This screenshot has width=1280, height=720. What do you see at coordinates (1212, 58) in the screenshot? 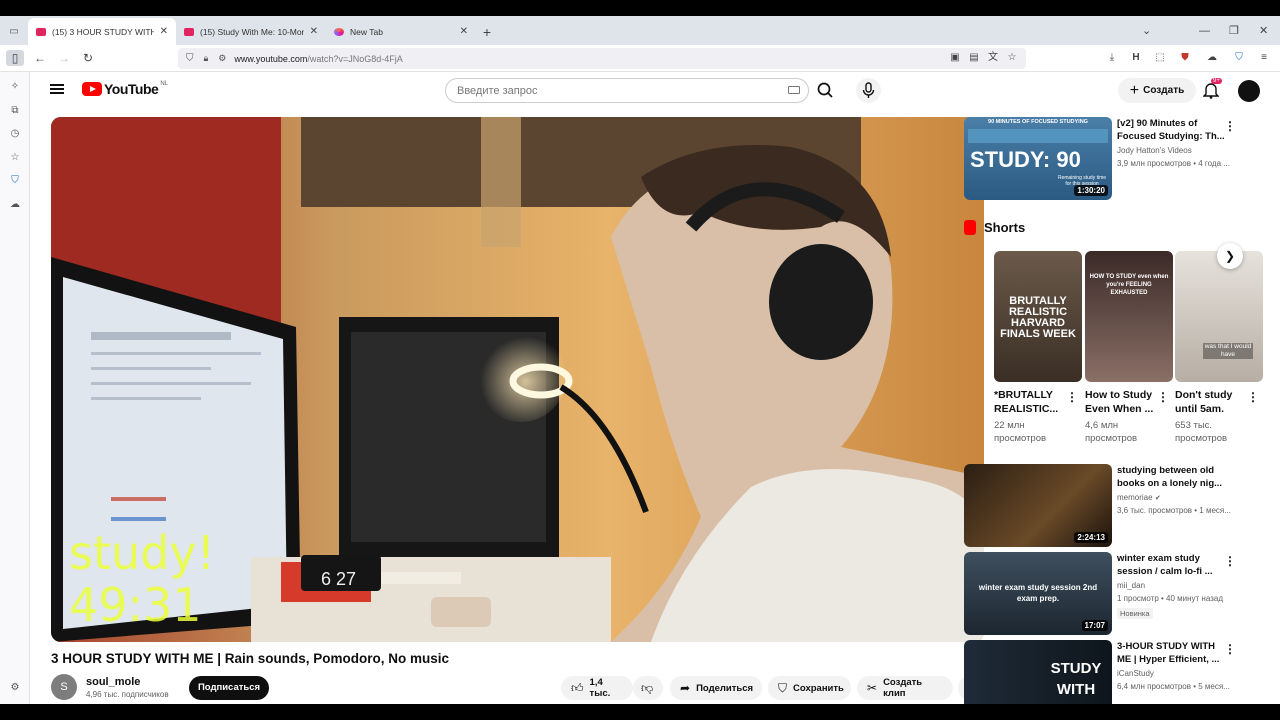
I see `cloud-icon: ☁` at bounding box center [1212, 58].